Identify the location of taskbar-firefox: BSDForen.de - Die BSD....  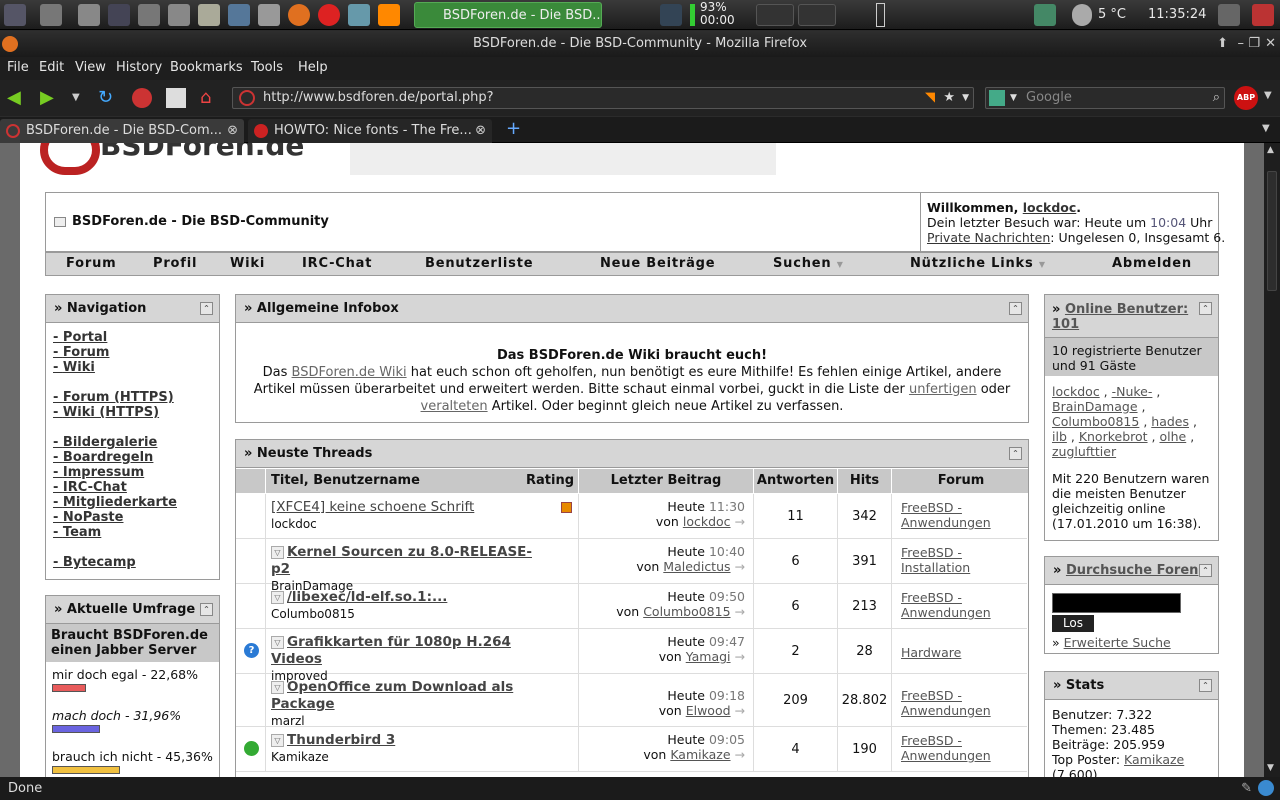
(508, 15).